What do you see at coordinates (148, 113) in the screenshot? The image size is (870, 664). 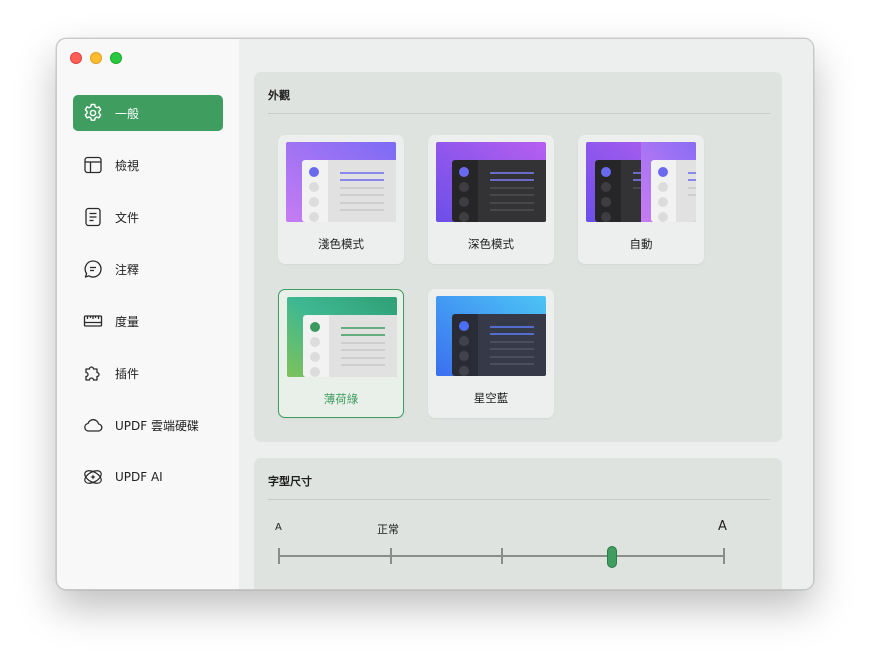 I see `sidebar-item-general: 一般` at bounding box center [148, 113].